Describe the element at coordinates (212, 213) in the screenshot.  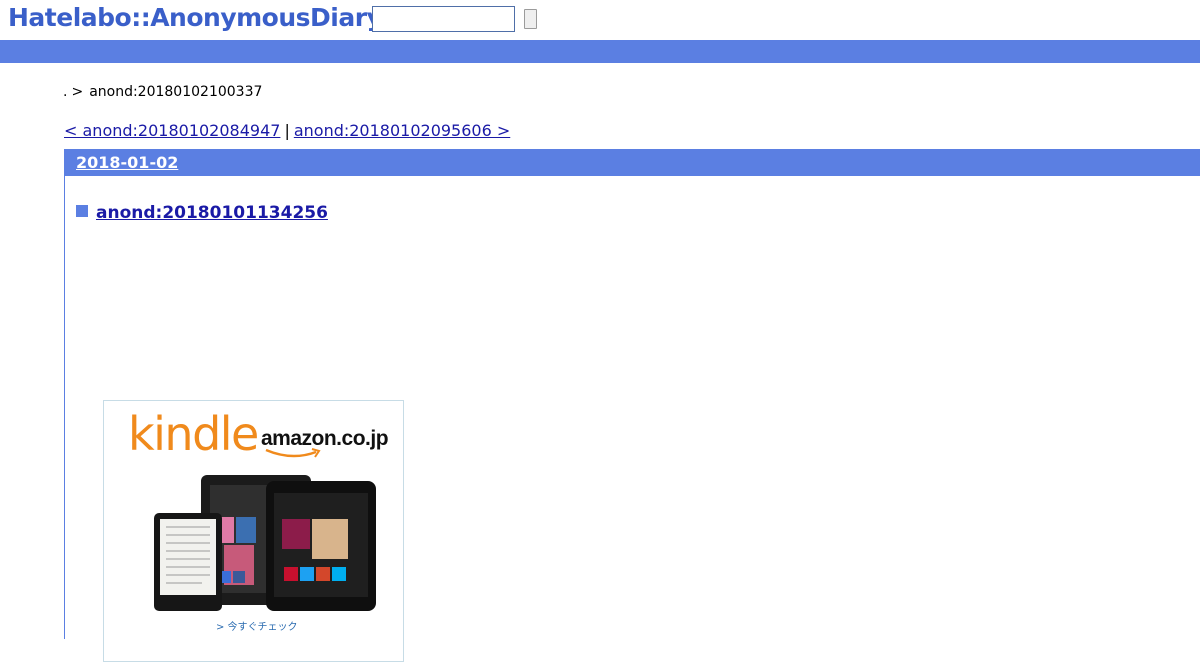
I see `entry-title-link: anond:20180101134256` at that location.